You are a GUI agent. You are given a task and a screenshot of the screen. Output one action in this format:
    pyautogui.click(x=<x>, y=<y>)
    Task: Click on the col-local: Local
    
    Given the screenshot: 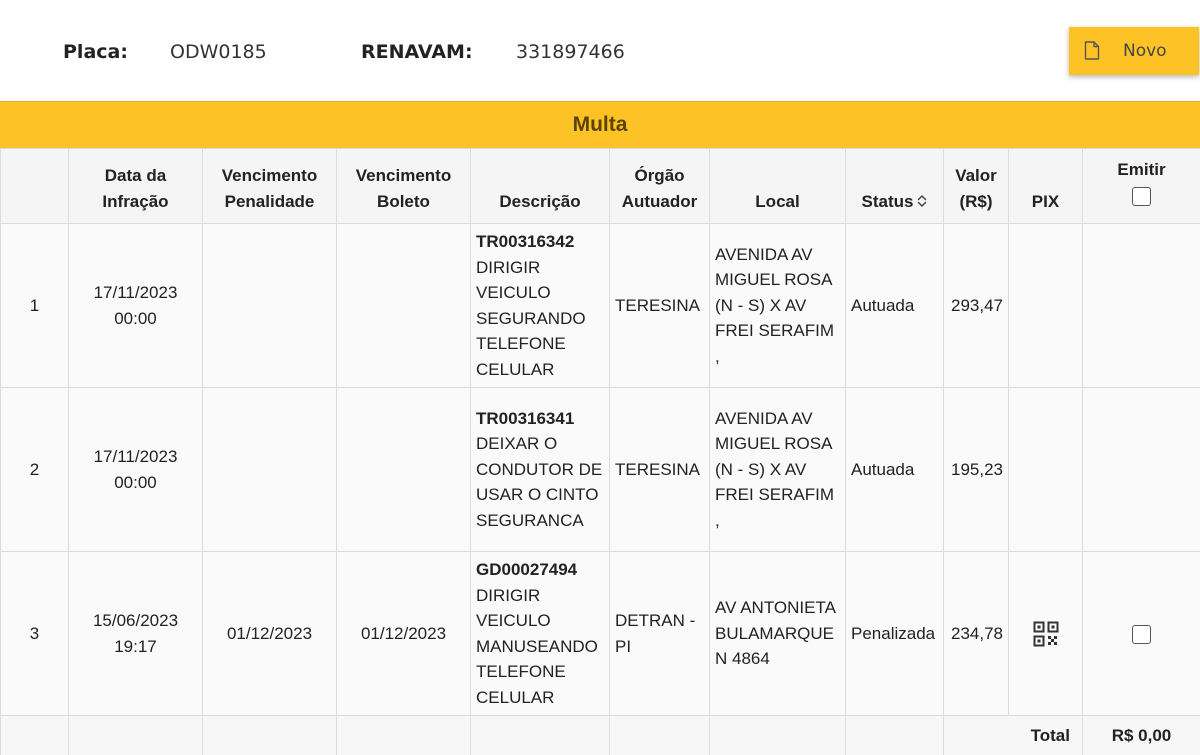 What is the action you would take?
    pyautogui.click(x=777, y=186)
    